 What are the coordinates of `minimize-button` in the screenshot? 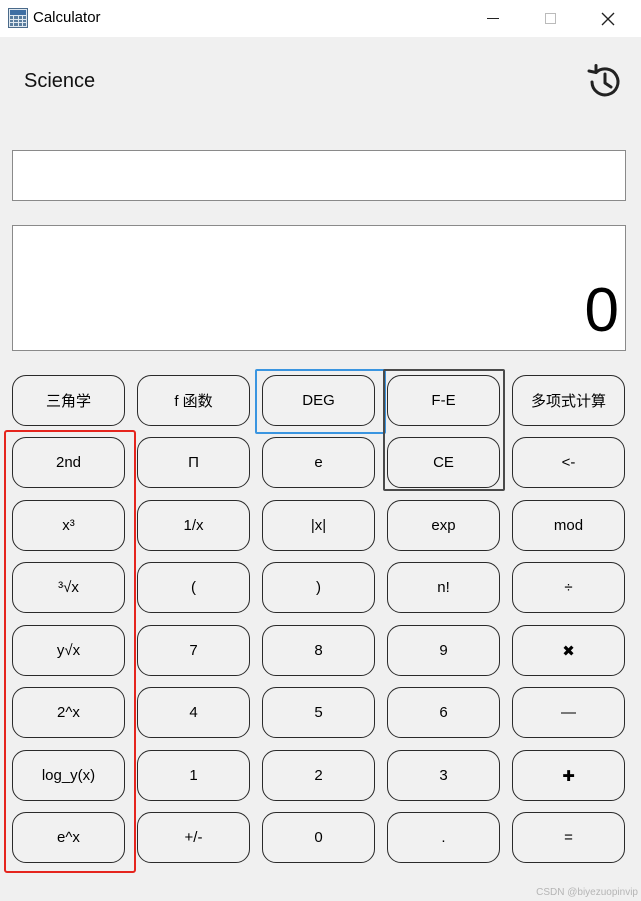 It's located at (493, 18).